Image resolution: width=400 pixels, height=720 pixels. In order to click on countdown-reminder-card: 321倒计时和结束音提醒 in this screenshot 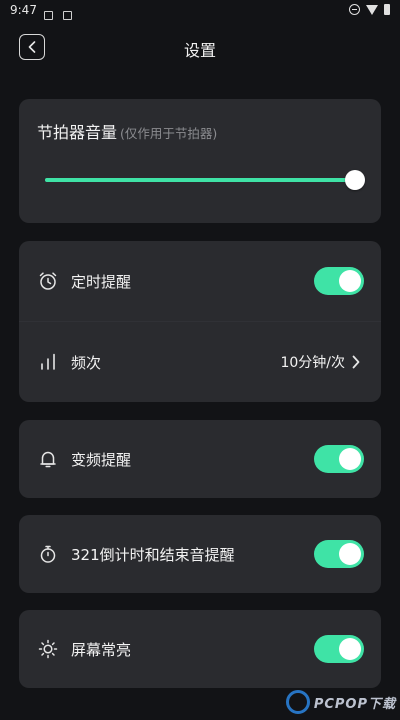, I will do `click(200, 554)`.